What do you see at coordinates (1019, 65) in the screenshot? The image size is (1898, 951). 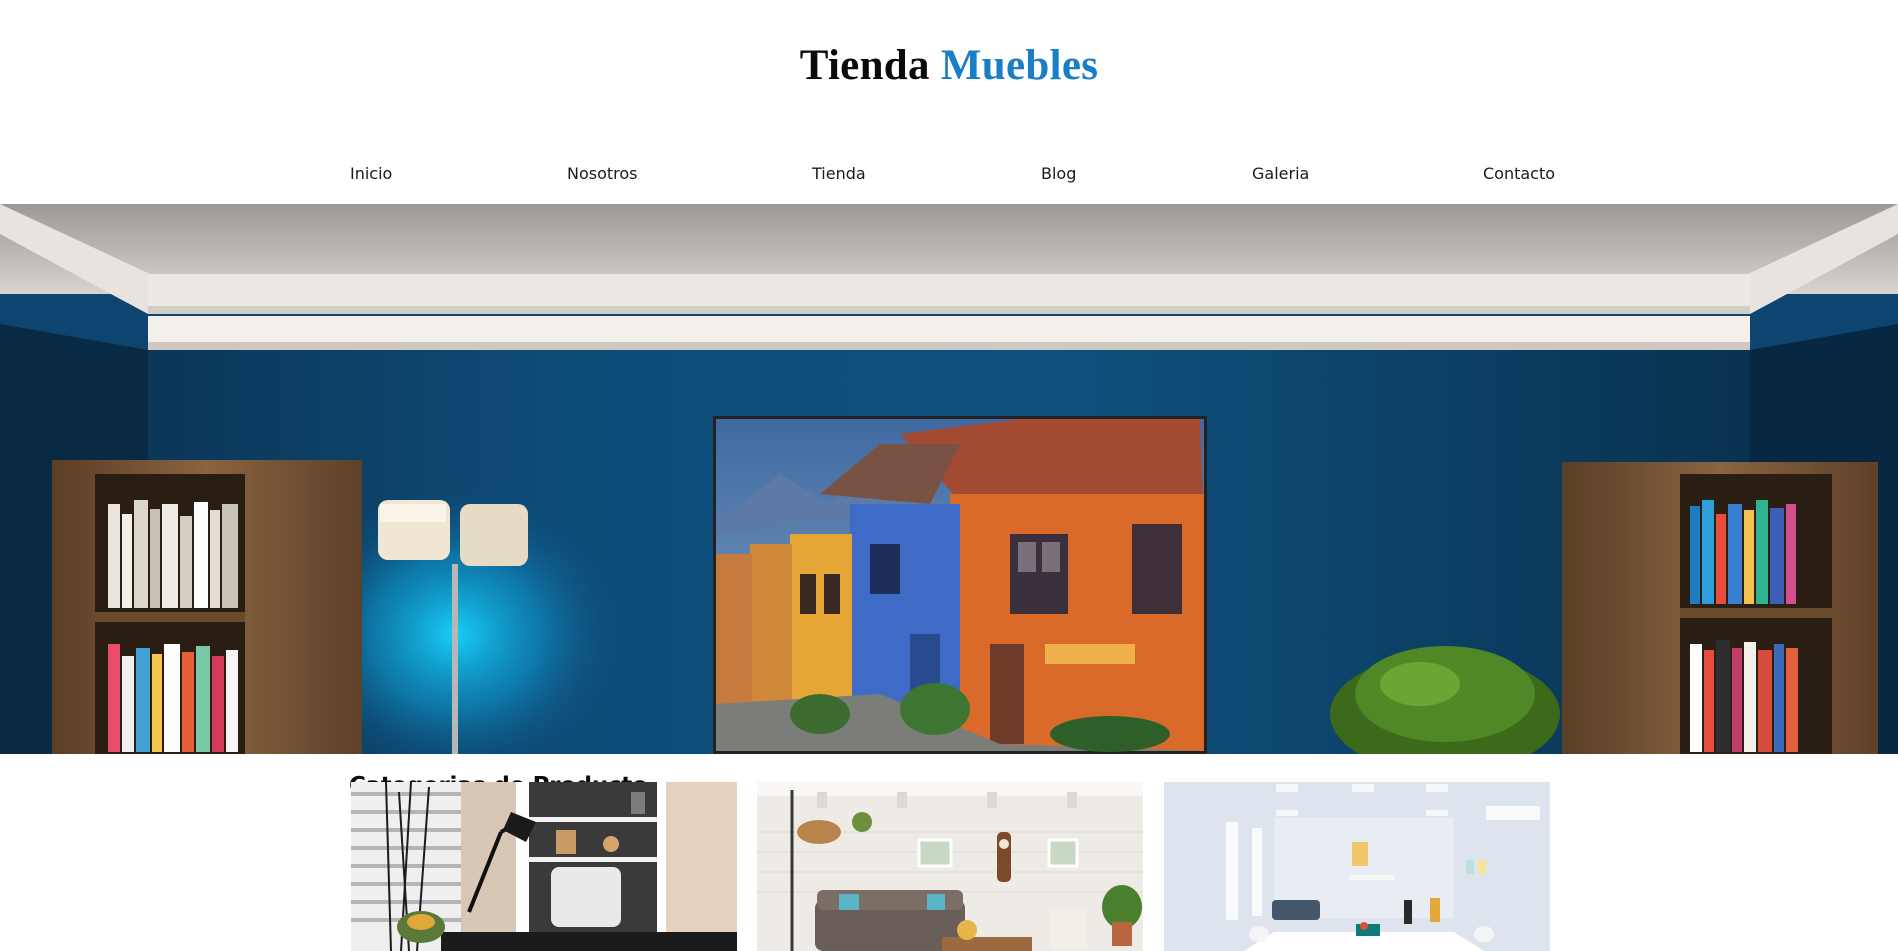 I see `logo-word-muebles: Muebles` at bounding box center [1019, 65].